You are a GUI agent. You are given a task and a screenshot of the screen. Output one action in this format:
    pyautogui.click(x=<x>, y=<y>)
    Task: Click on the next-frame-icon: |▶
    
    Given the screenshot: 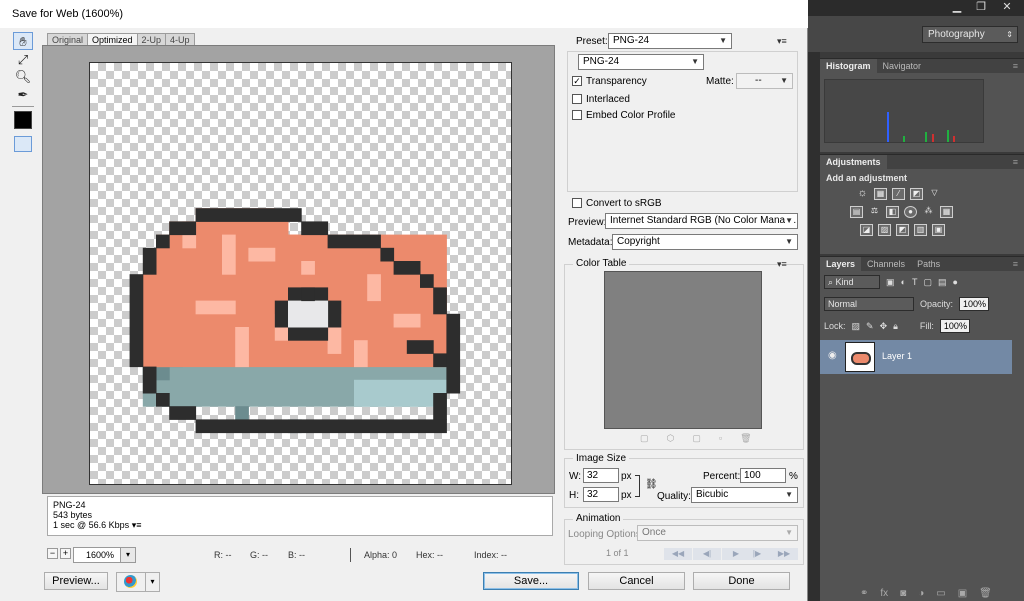 What is the action you would take?
    pyautogui.click(x=757, y=554)
    